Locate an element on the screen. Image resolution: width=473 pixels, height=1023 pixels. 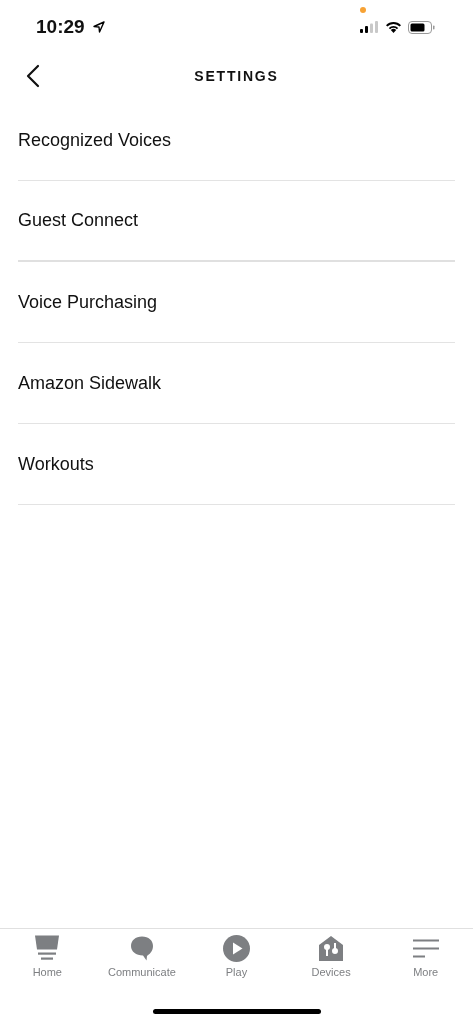
settings-item: Amazon Sidewalk is located at coordinates (236, 383).